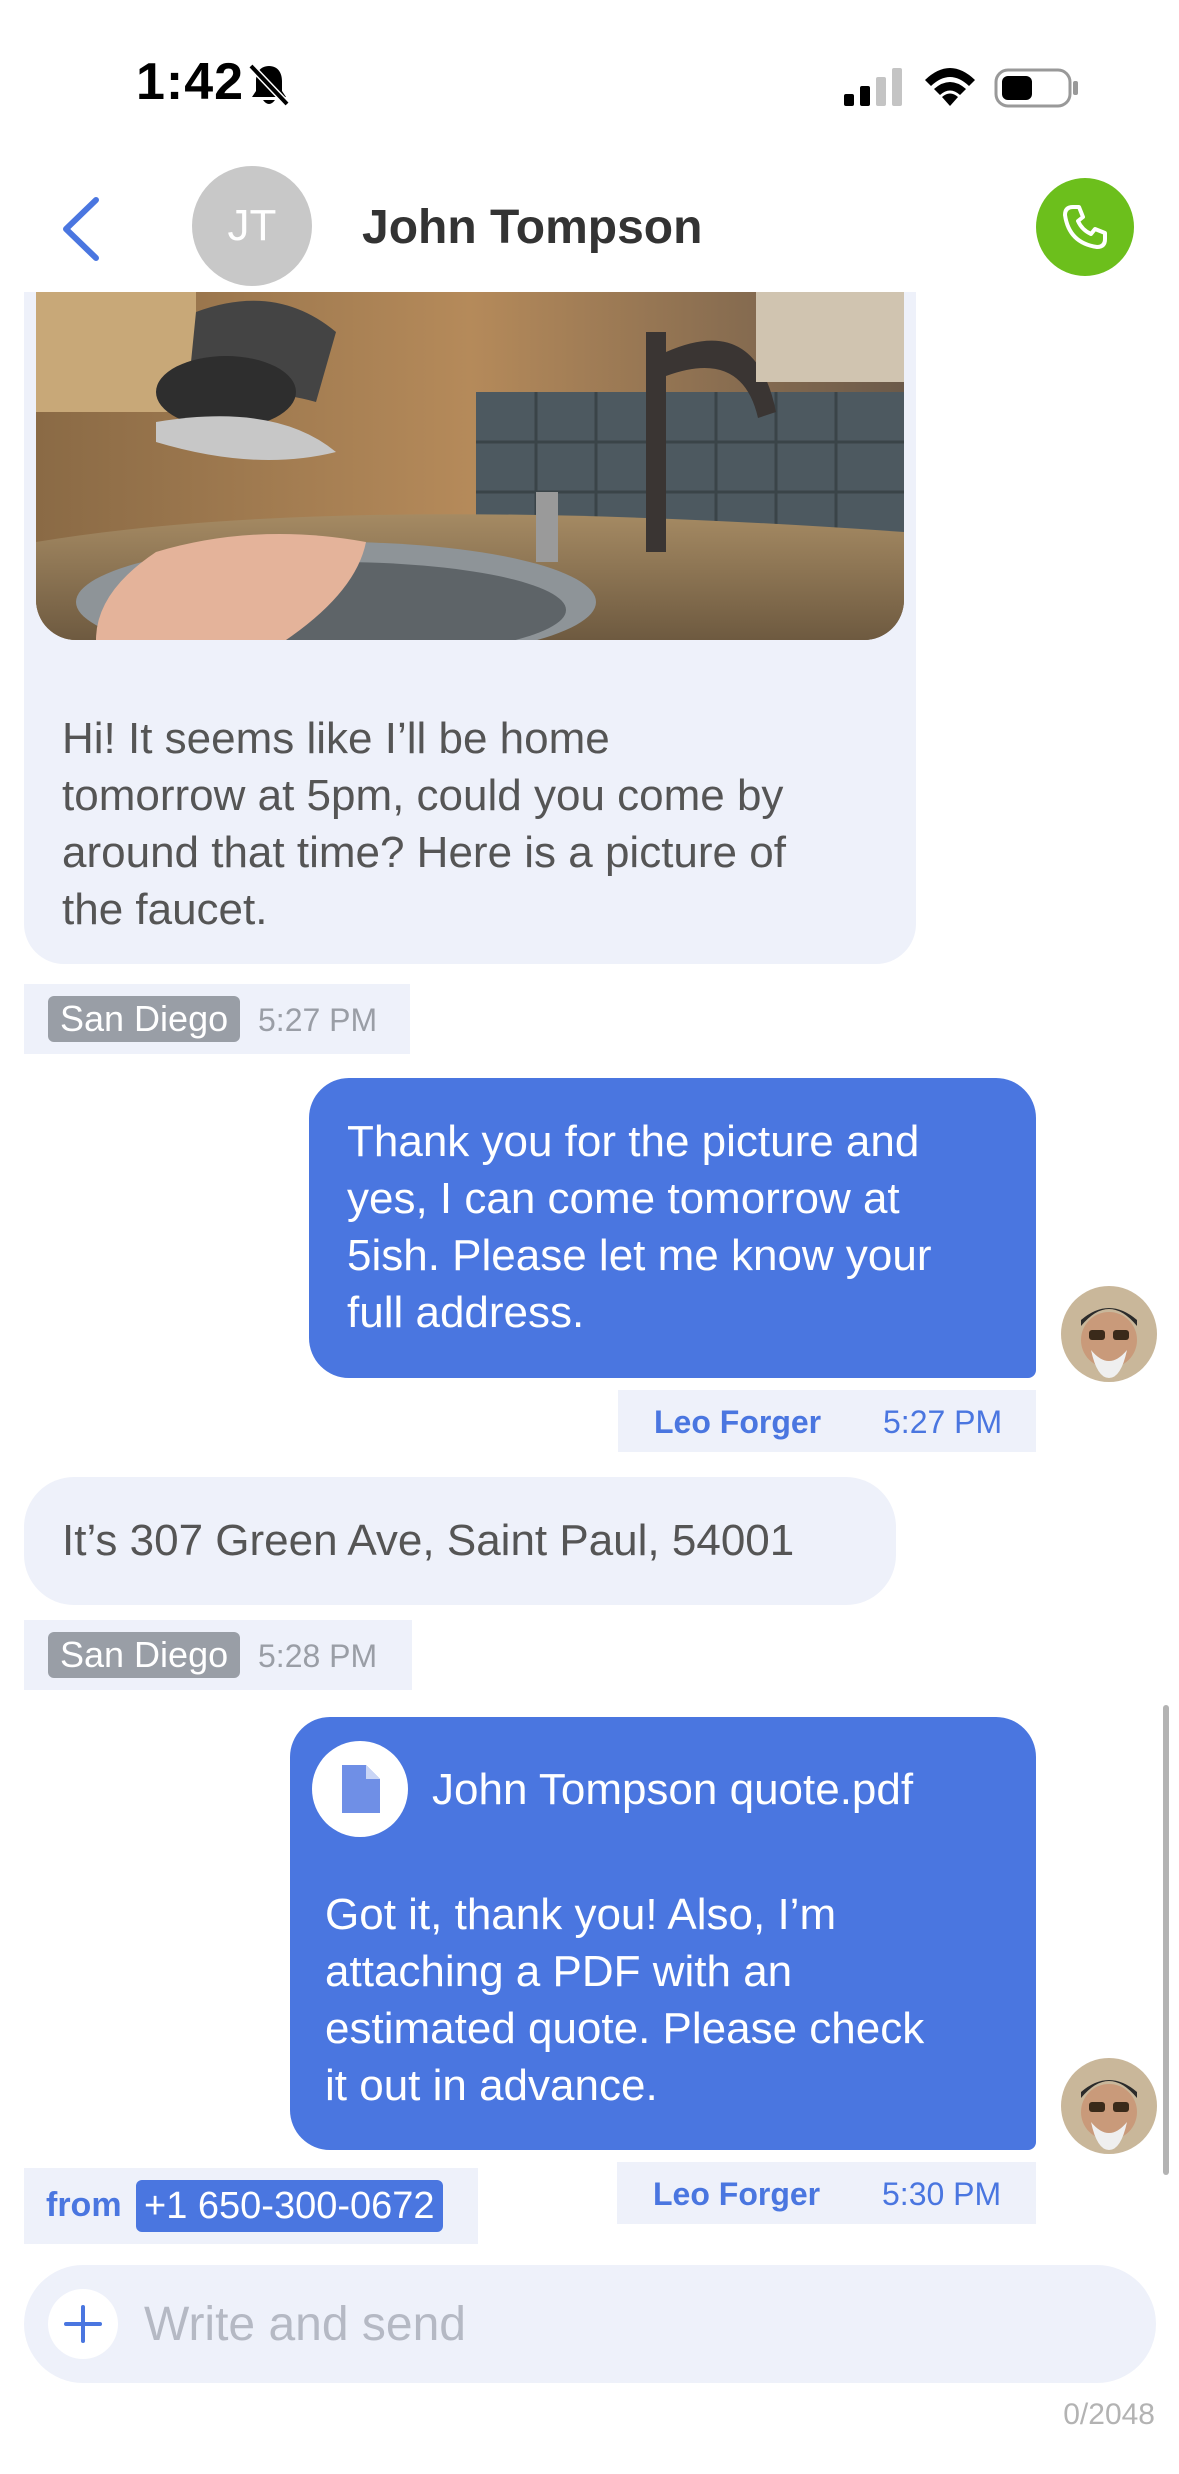 Image resolution: width=1179 pixels, height=2474 pixels. I want to click on contact-avatar: JT, so click(252, 226).